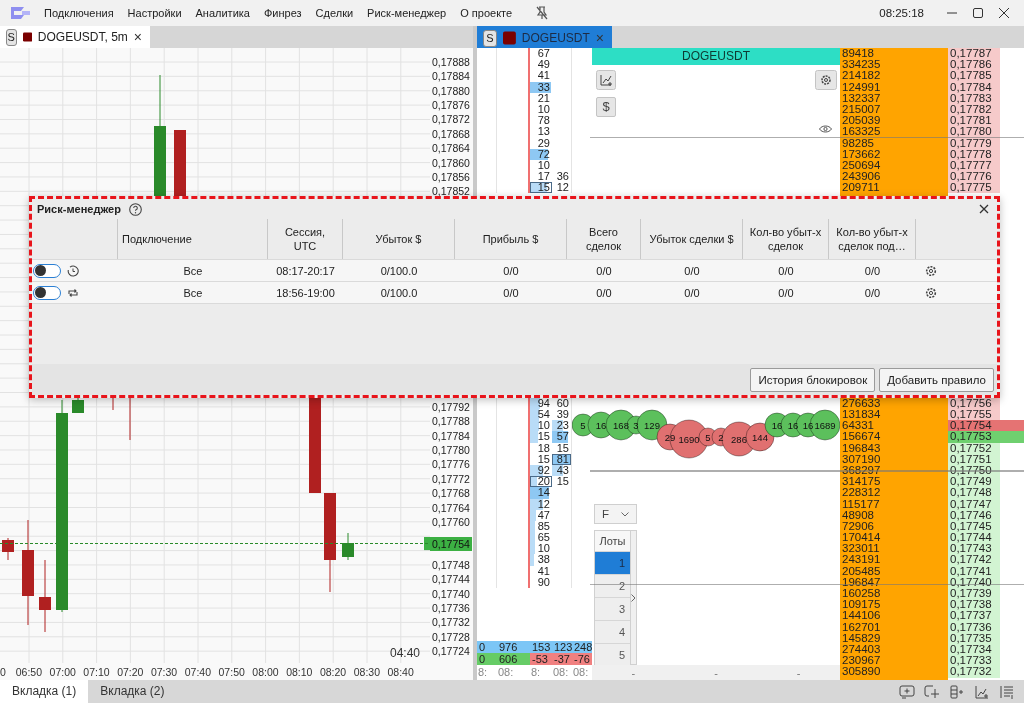 Image resolution: width=1024 pixels, height=703 pixels. What do you see at coordinates (451, 421) in the screenshot?
I see `price-tick: 0,17788` at bounding box center [451, 421].